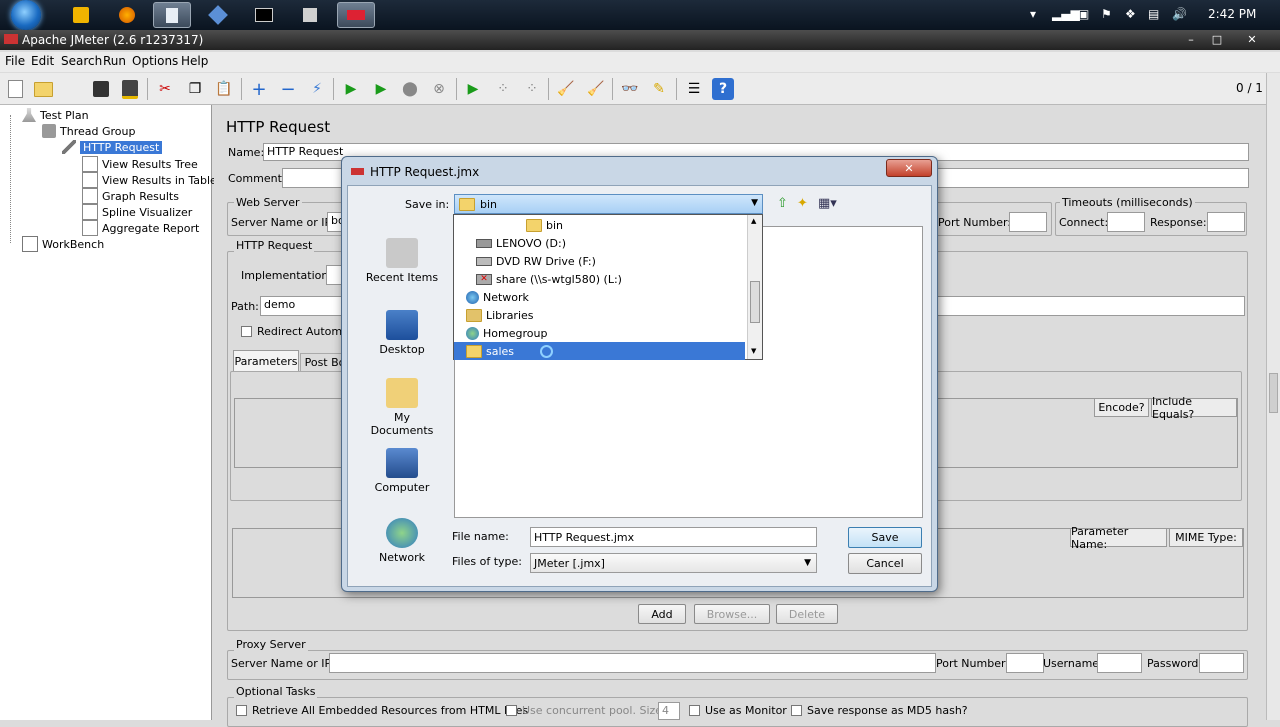 This screenshot has height=727, width=1280. Describe the element at coordinates (549, 279) in the screenshot. I see `dropdown-item-share-l: ✕ share (\\s-wtgl580) (L:)` at that location.